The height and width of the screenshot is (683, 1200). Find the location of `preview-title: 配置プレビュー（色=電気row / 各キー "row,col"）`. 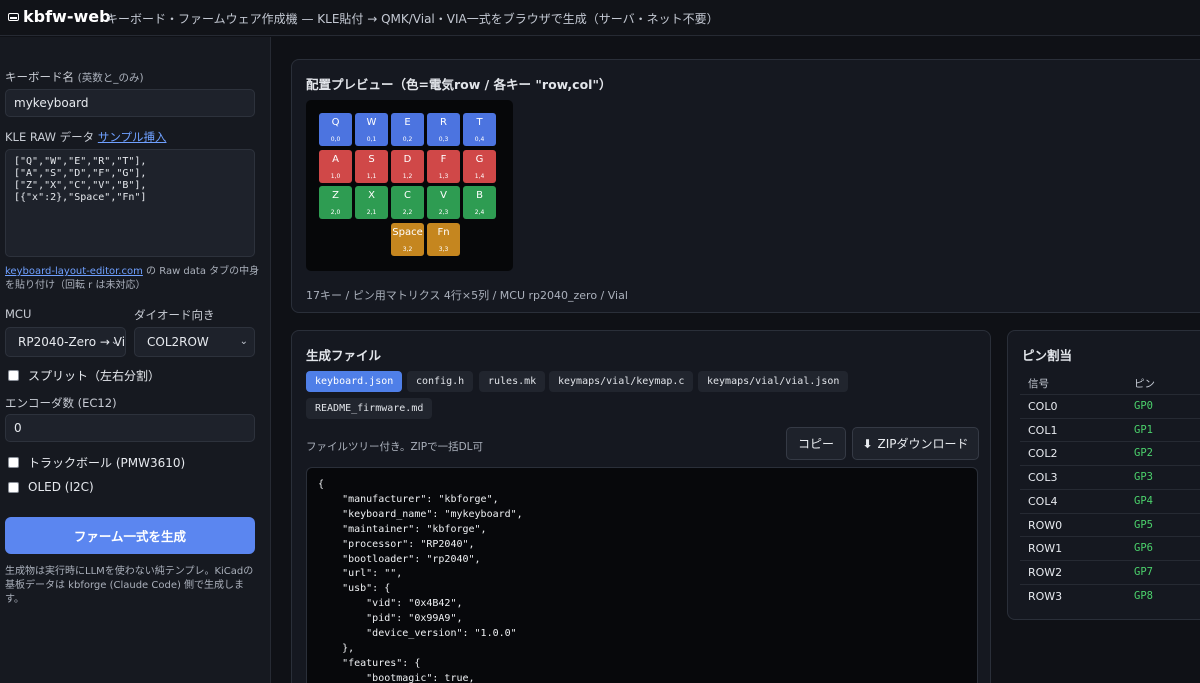

preview-title: 配置プレビュー（色=電気row / 各キー "row,col"） is located at coordinates (459, 84).